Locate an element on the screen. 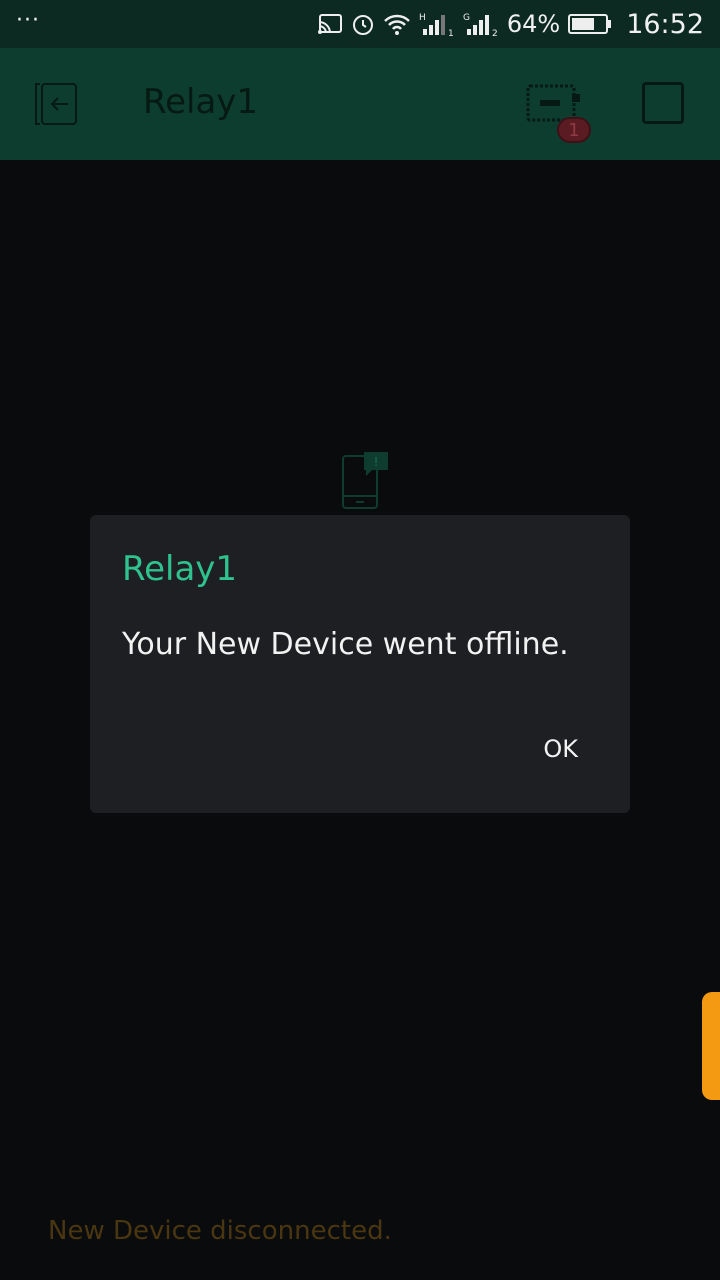 The width and height of the screenshot is (720, 1280). svg-text: H is located at coordinates (422, 18).